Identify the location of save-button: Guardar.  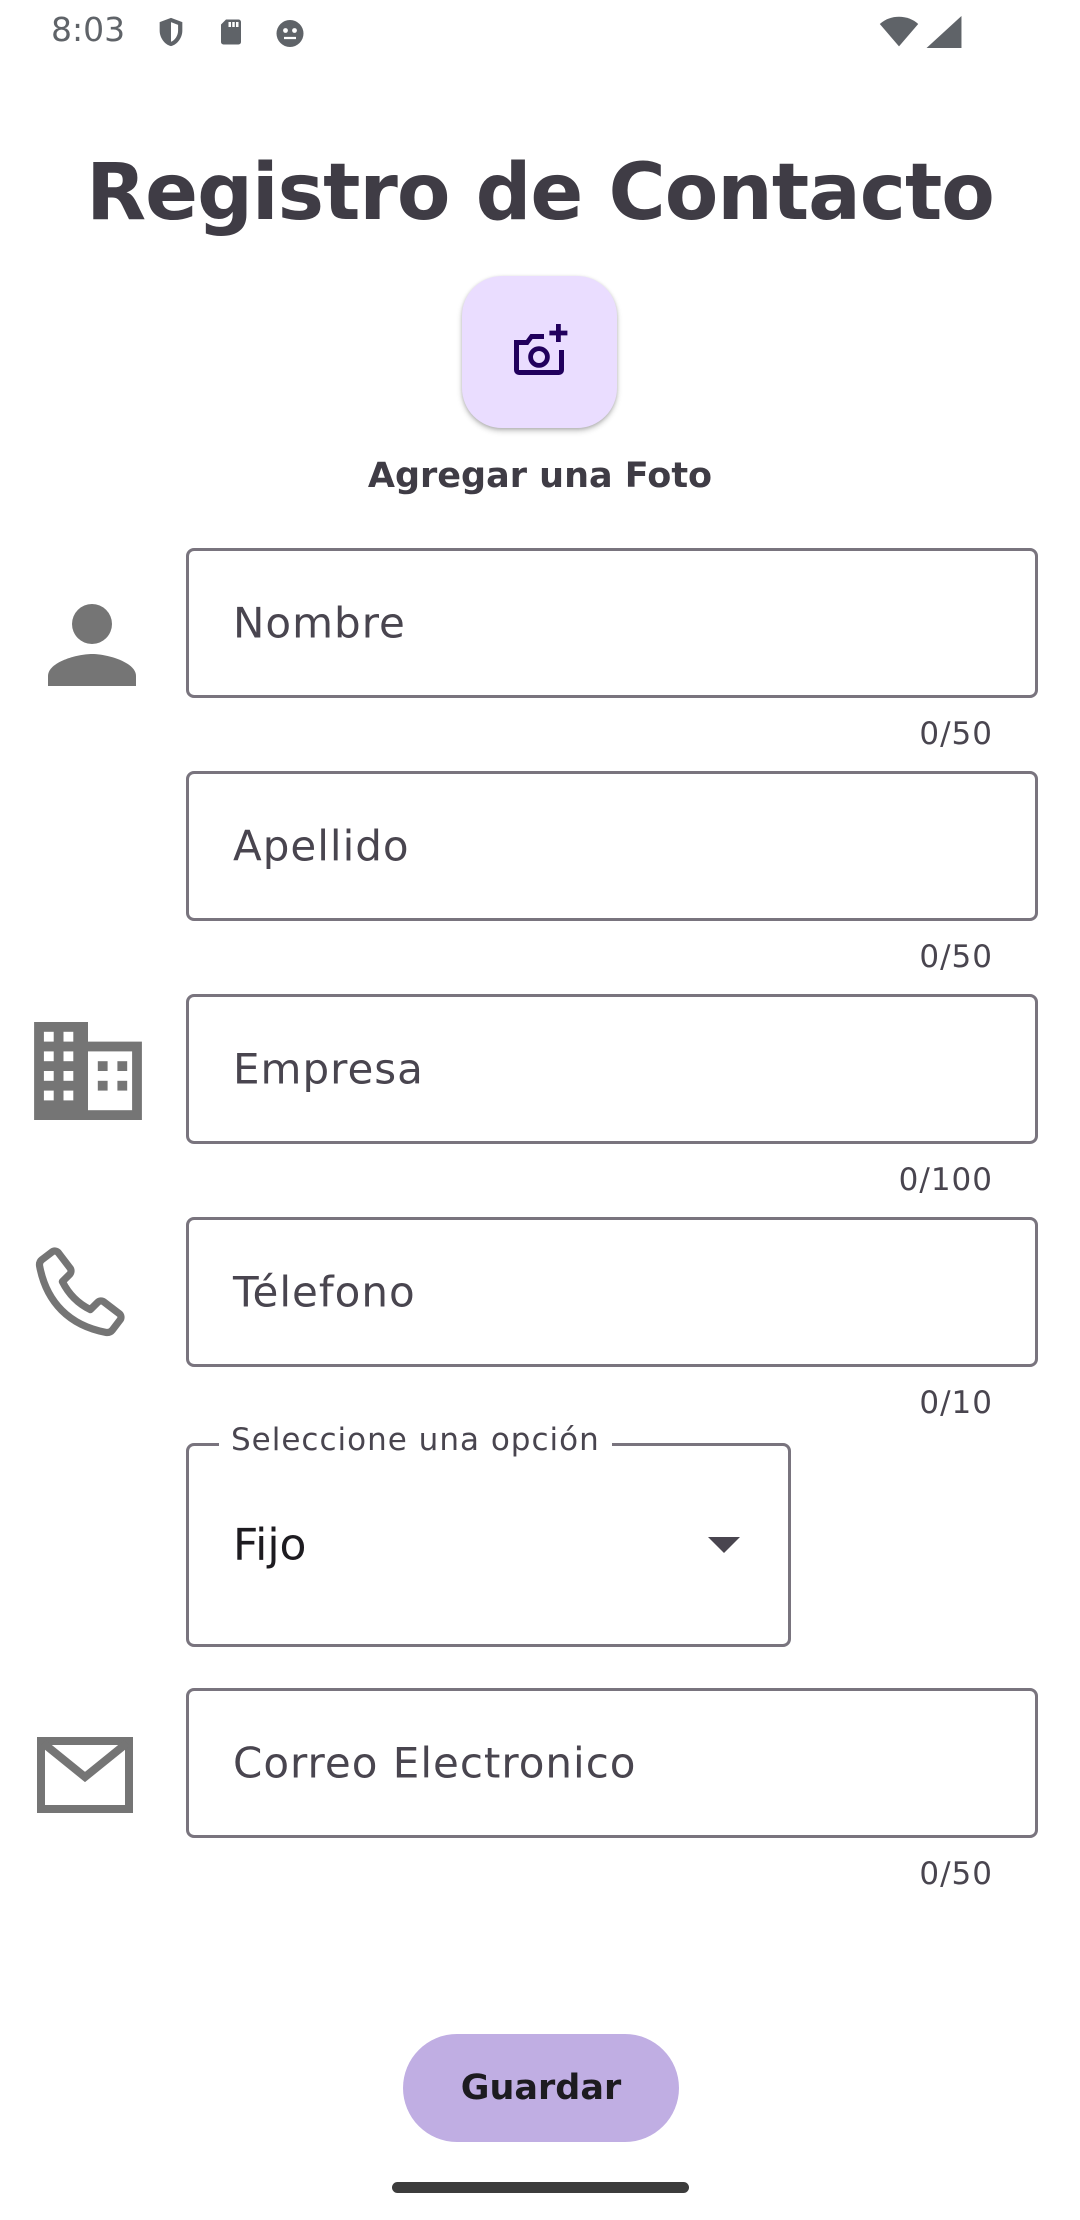
(541, 2088).